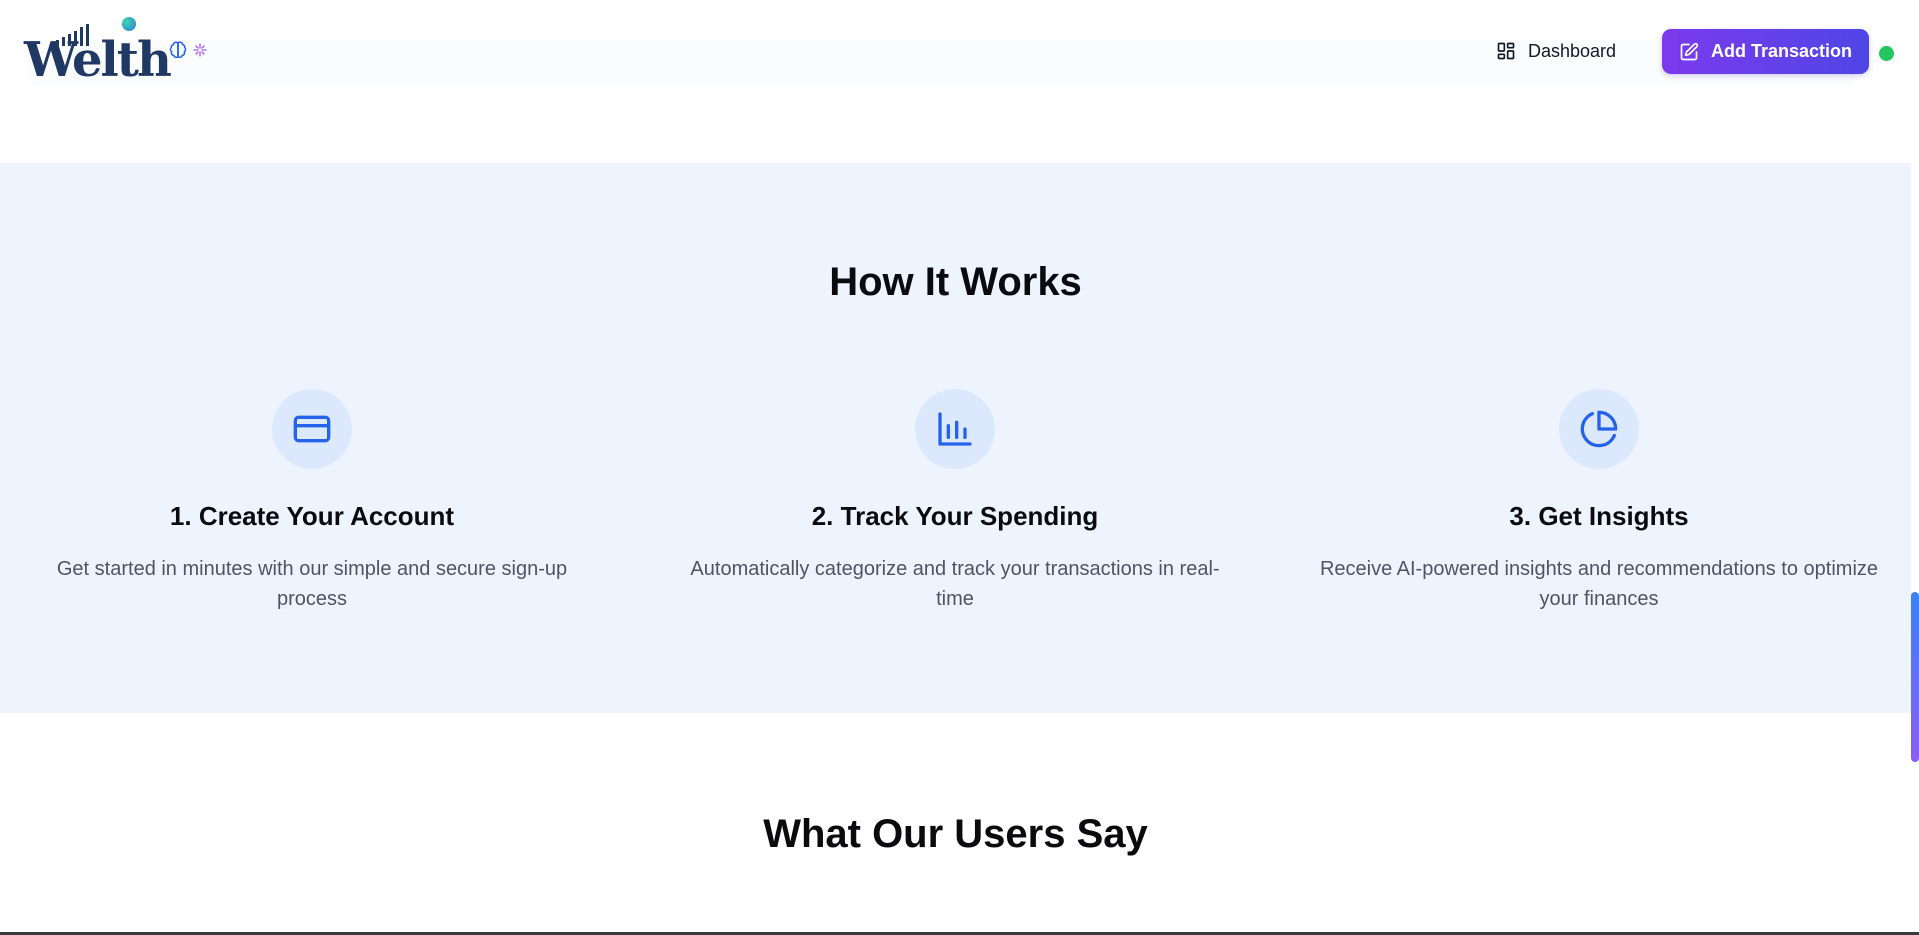  What do you see at coordinates (1572, 50) in the screenshot?
I see `dashboard-link-label: Dashboard` at bounding box center [1572, 50].